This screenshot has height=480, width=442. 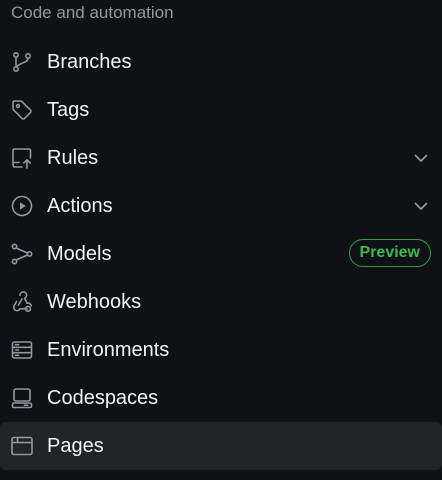 I want to click on git-branch-icon, so click(x=22, y=62).